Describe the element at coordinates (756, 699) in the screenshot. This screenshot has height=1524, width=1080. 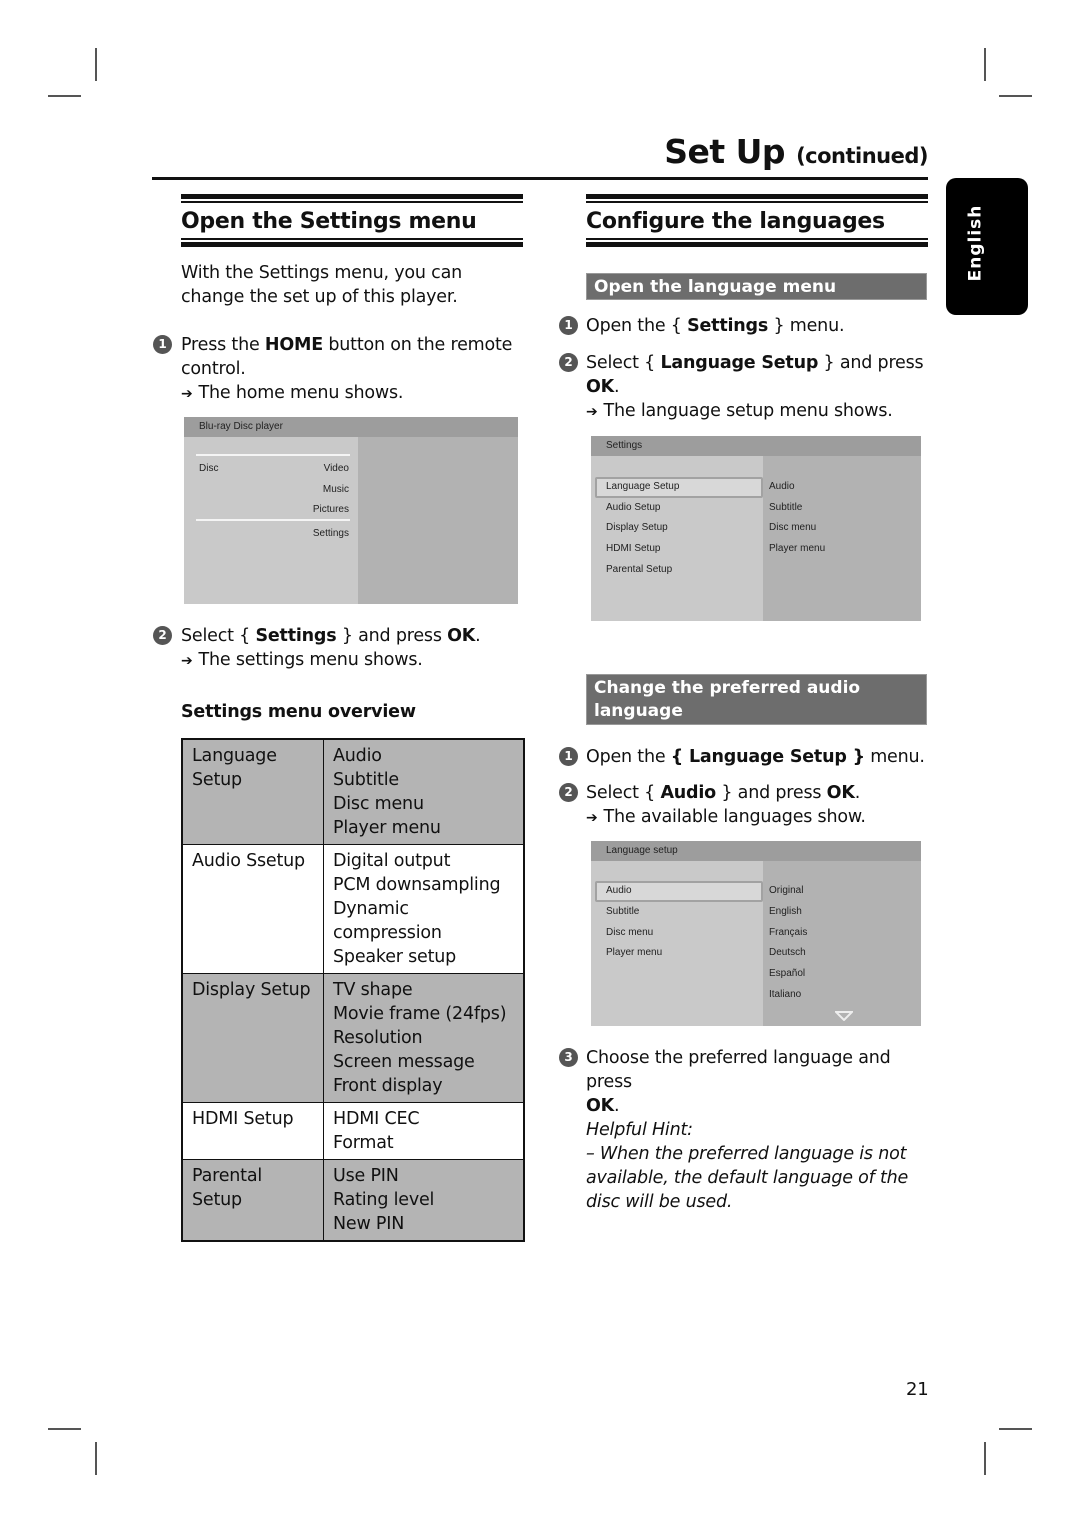
I see `subsection-change-audio-language: Change the preferred audio language` at that location.